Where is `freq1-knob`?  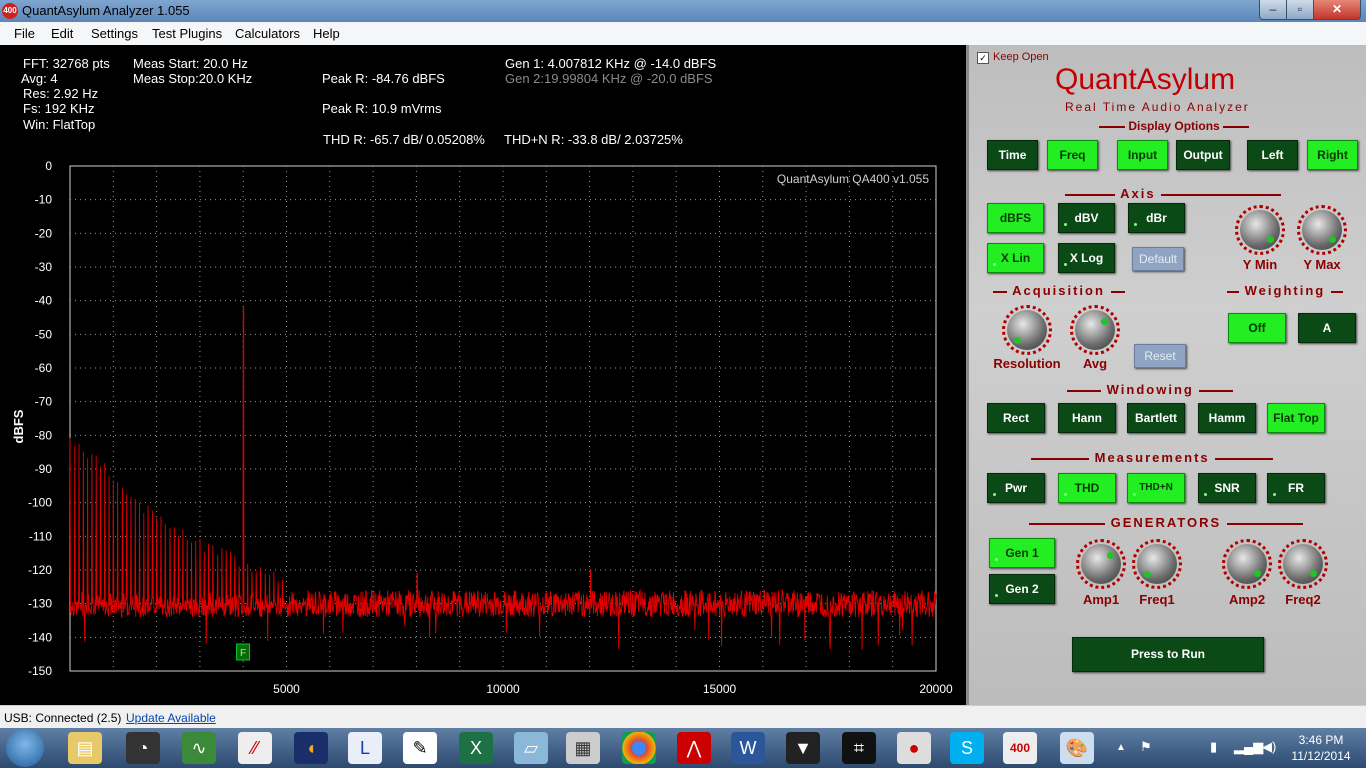
freq1-knob is located at coordinates (1157, 564).